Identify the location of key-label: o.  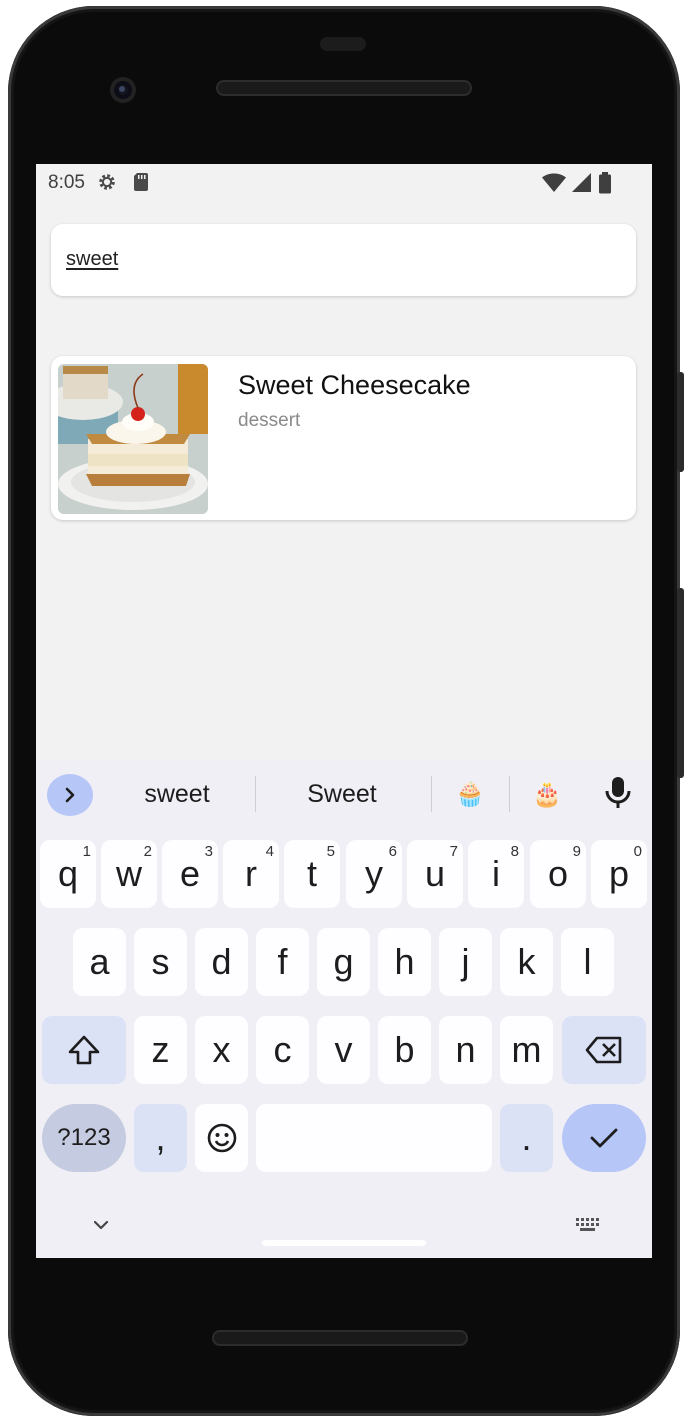
(558, 873).